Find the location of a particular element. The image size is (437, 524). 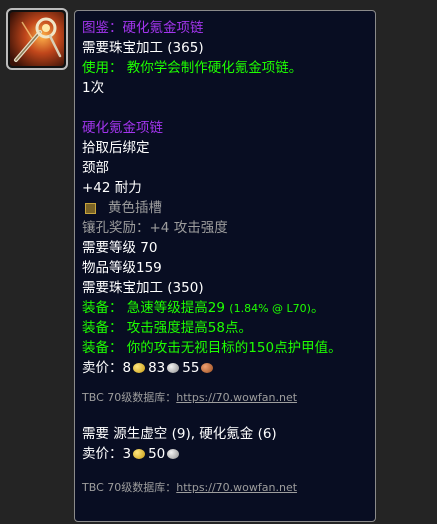

equip-effect-haste: 装备： 急速等级提高29 (1.84% @ L70)。 is located at coordinates (225, 308).